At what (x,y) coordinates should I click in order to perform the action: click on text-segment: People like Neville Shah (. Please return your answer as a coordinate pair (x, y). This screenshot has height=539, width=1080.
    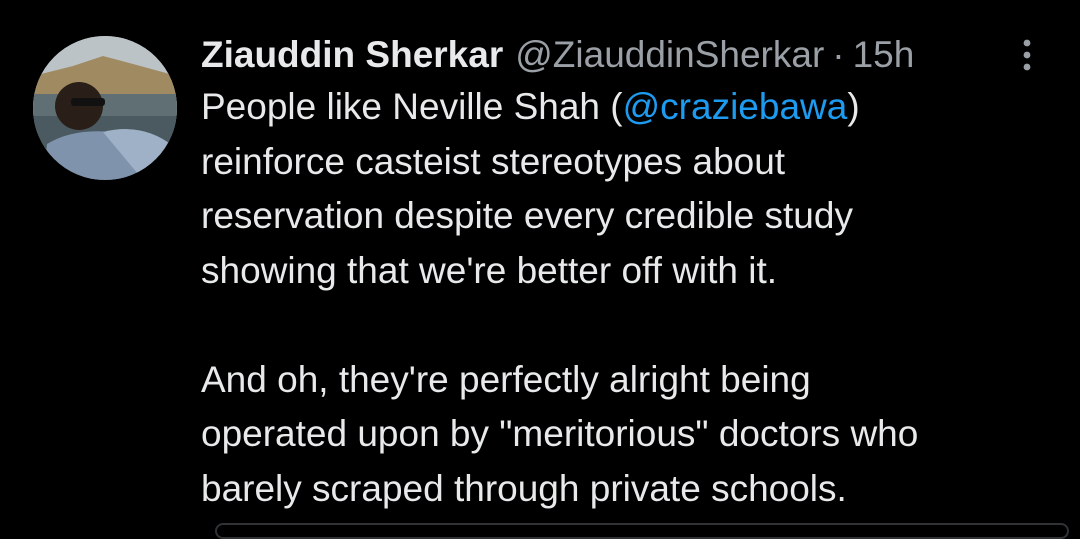
    Looking at the image, I should click on (412, 106).